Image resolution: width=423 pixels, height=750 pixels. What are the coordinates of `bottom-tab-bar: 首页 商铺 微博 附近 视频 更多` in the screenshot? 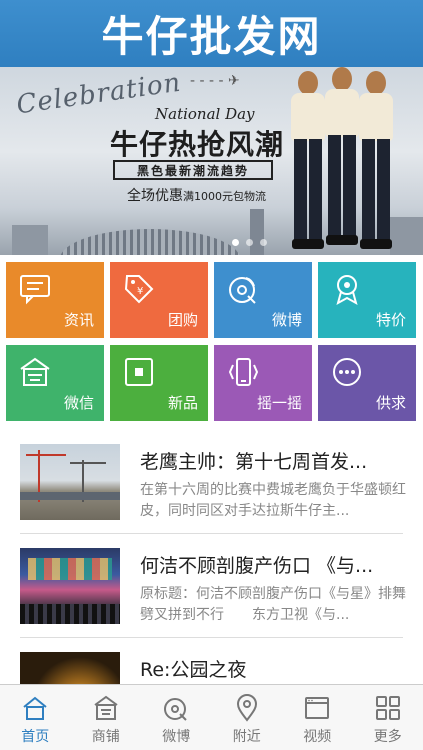 It's located at (211, 717).